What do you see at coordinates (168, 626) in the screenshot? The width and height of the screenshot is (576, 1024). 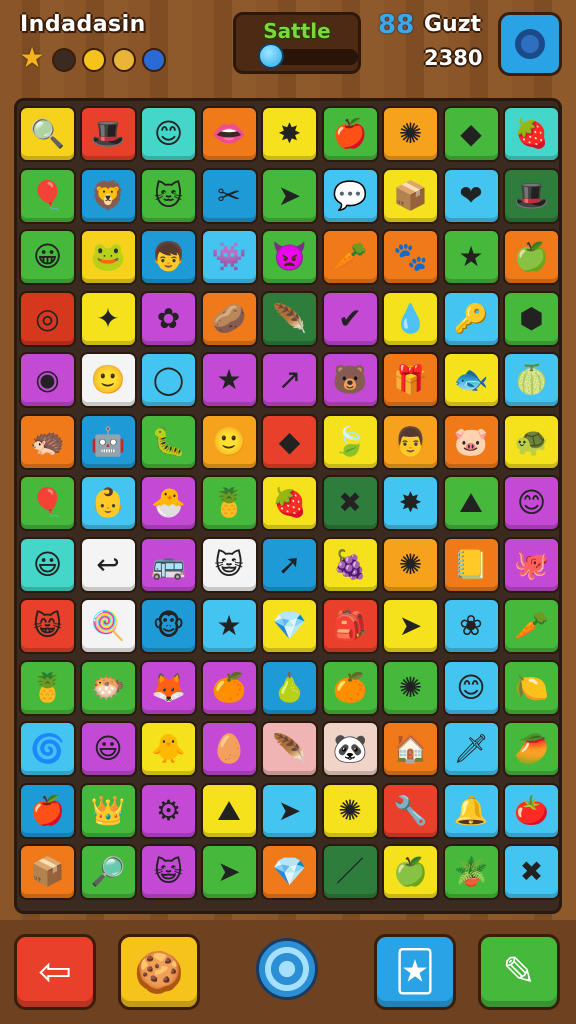 I see `tile-monkey-icon: 🐵` at bounding box center [168, 626].